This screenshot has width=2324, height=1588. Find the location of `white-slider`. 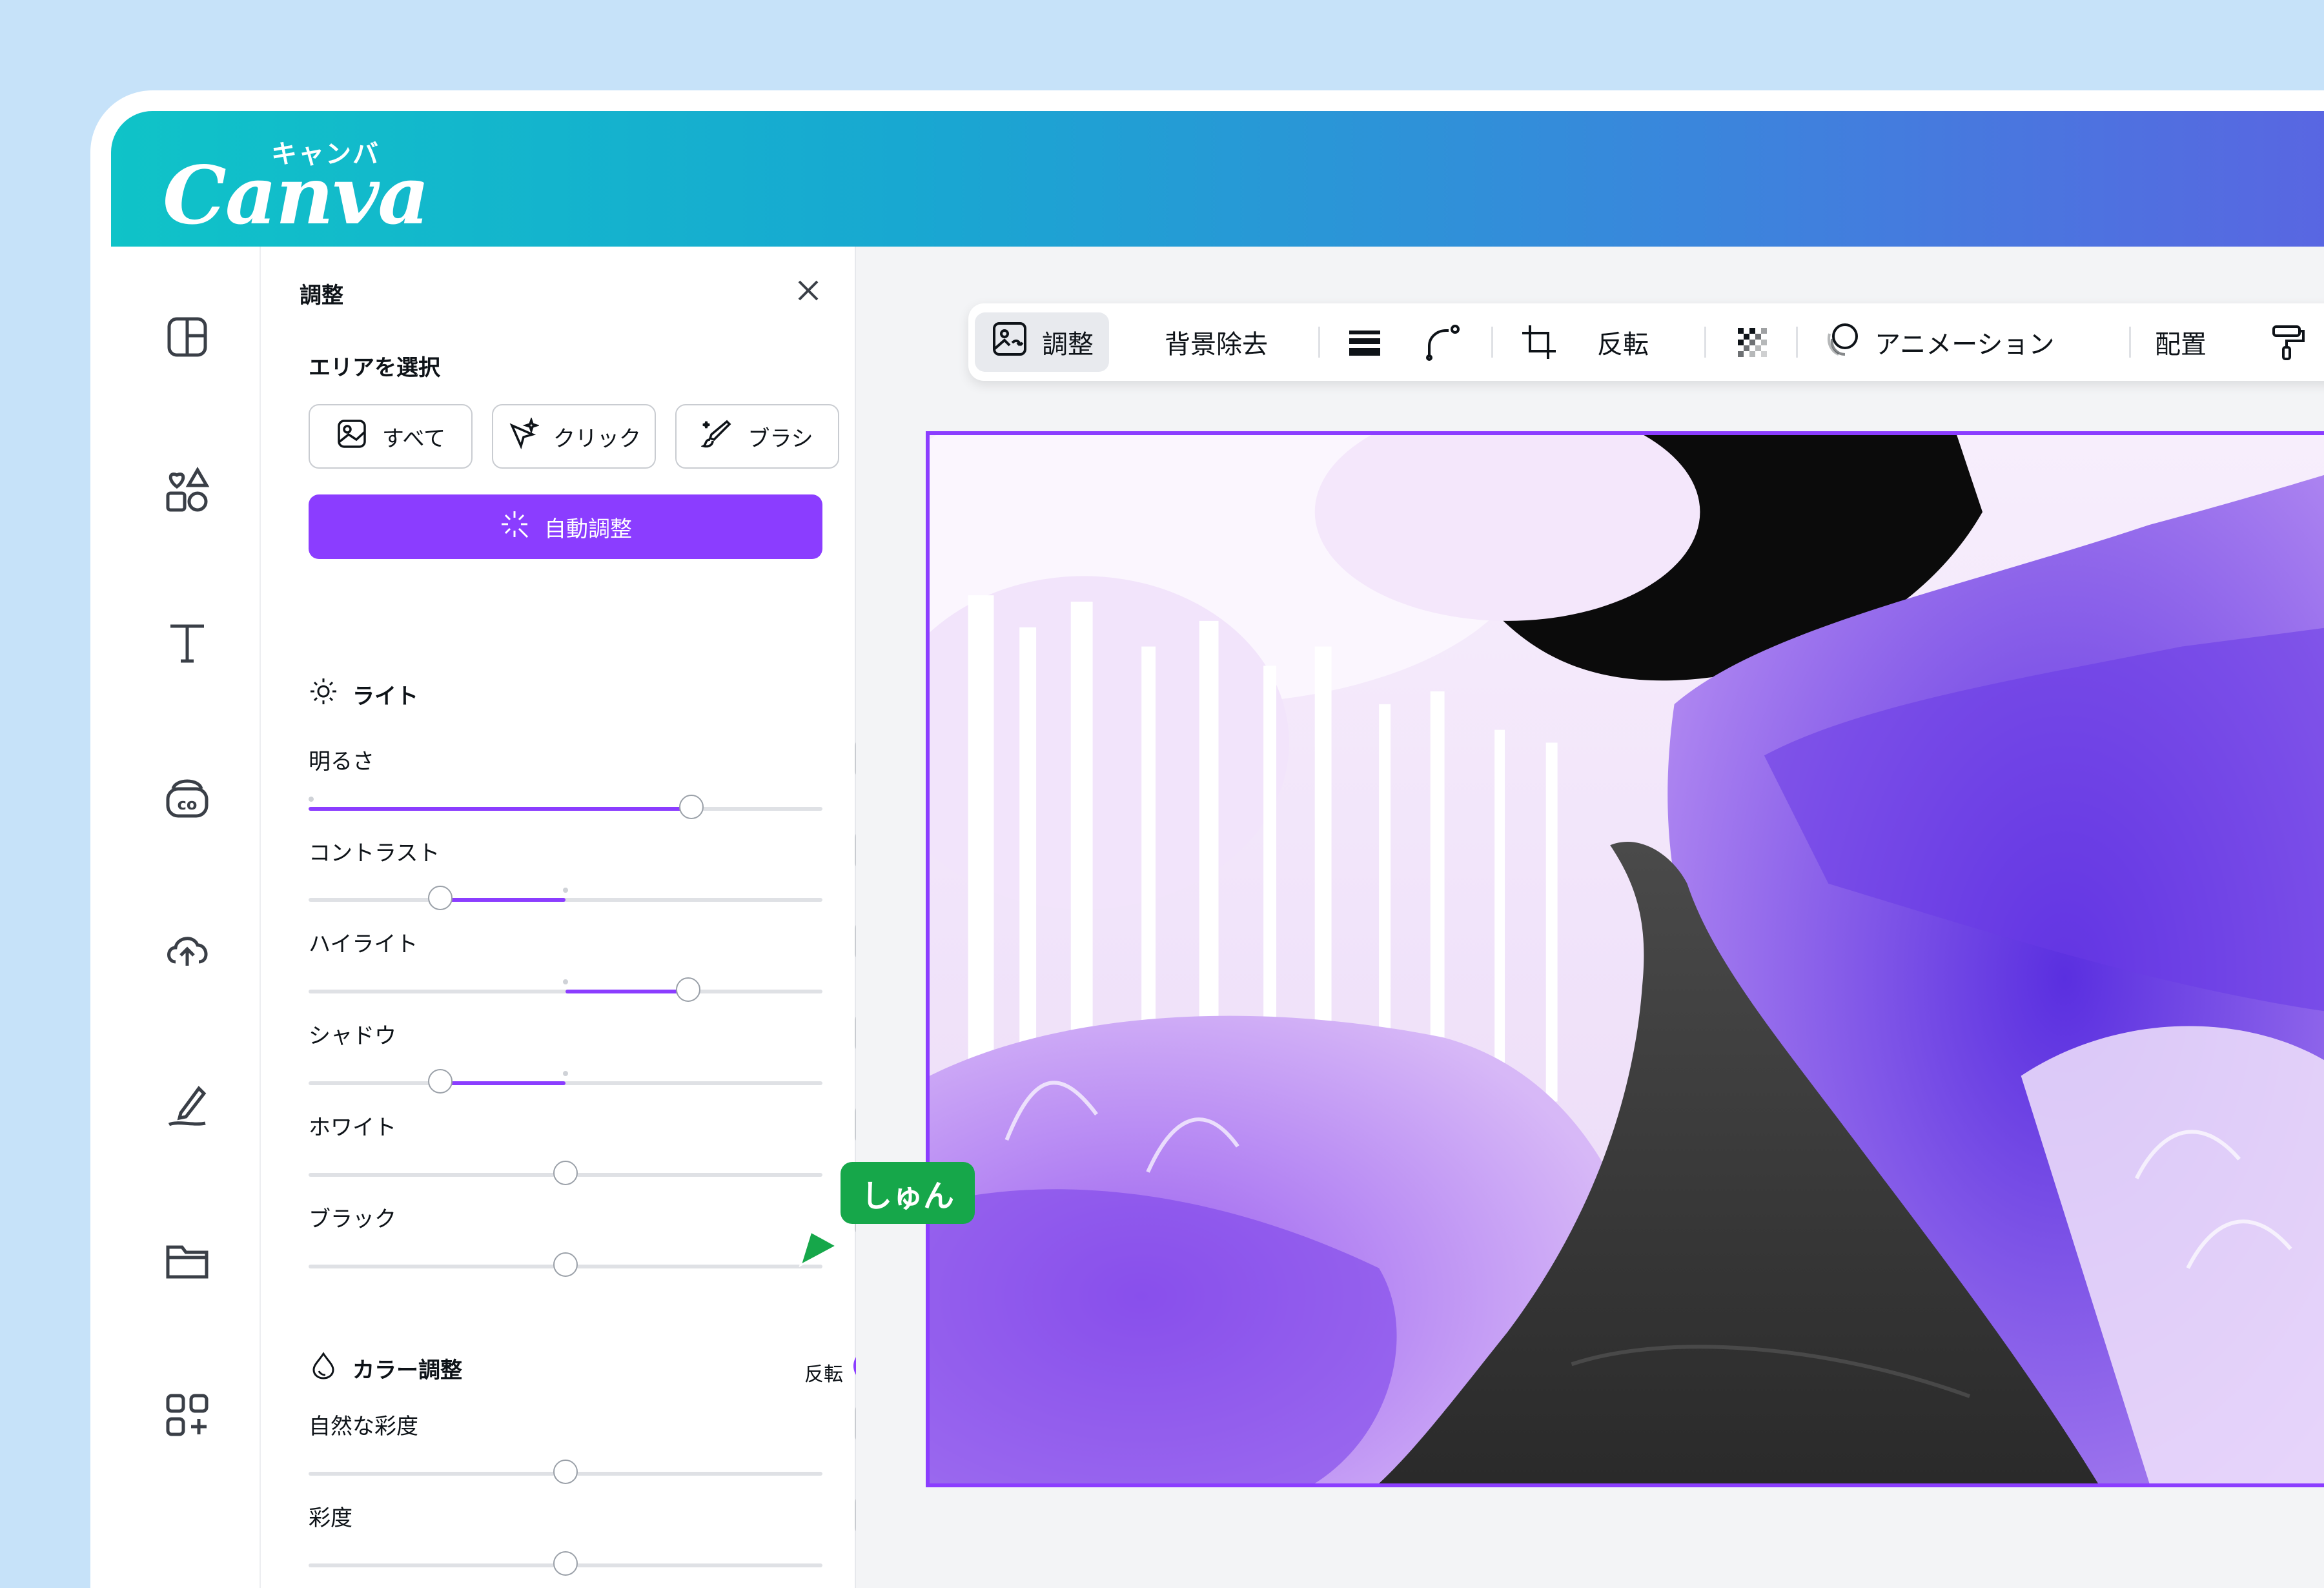

white-slider is located at coordinates (565, 1173).